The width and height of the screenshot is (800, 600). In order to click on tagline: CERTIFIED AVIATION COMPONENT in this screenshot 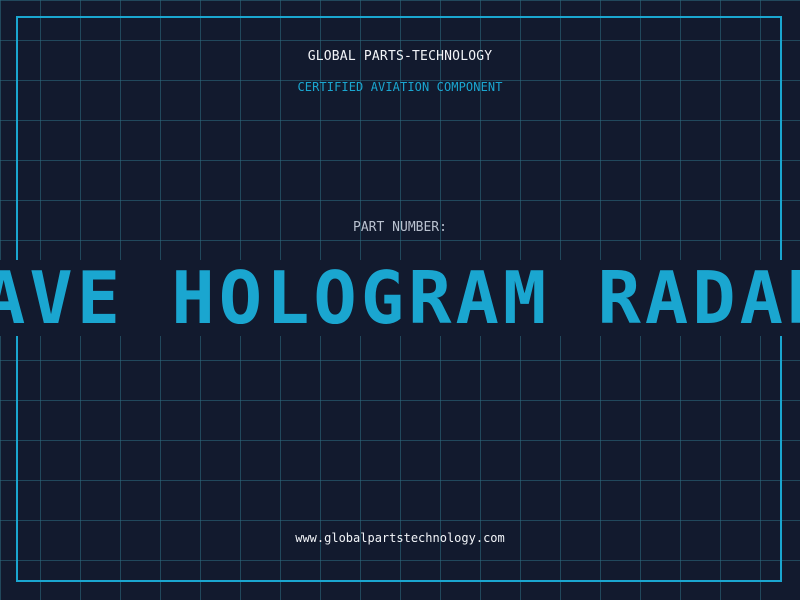, I will do `click(400, 87)`.